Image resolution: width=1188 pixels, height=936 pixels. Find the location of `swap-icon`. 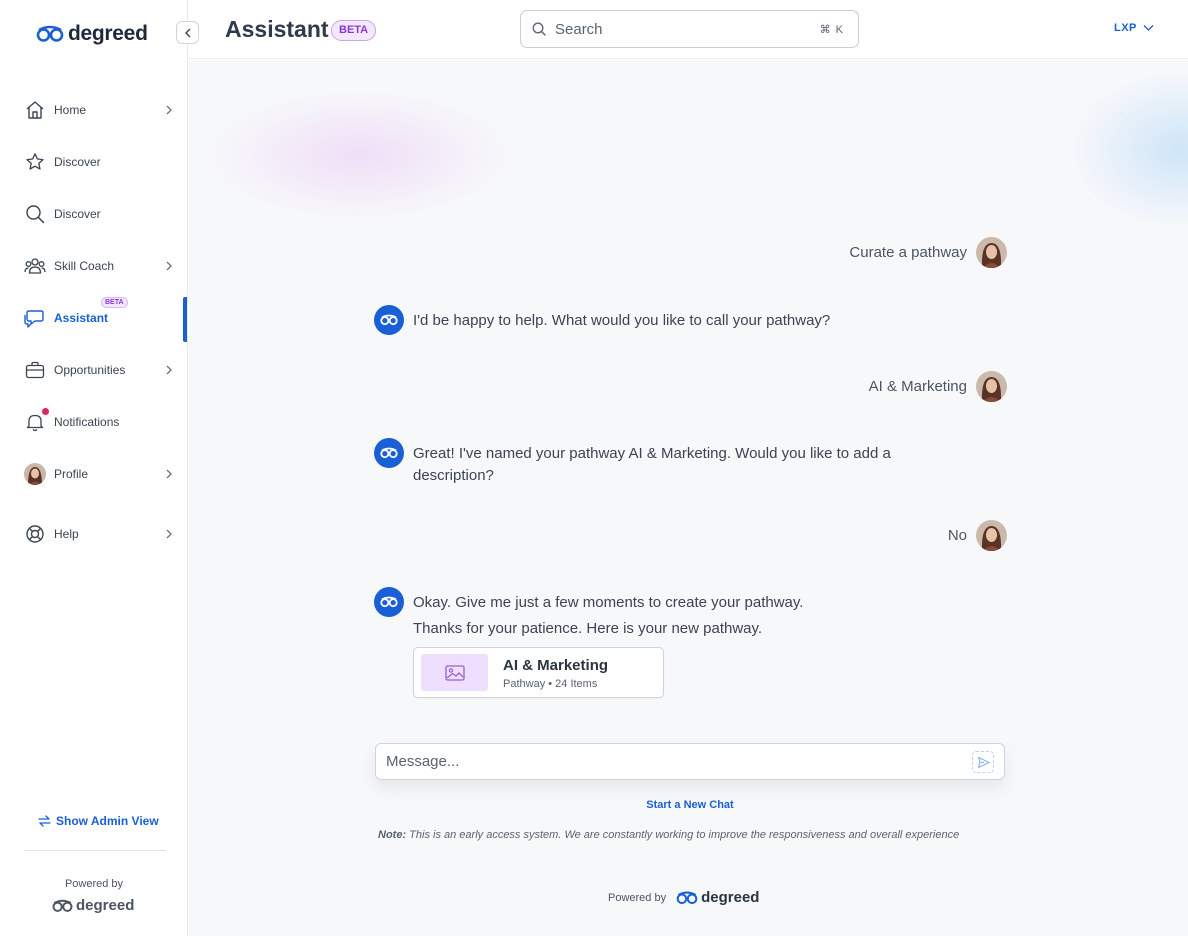

swap-icon is located at coordinates (44, 821).